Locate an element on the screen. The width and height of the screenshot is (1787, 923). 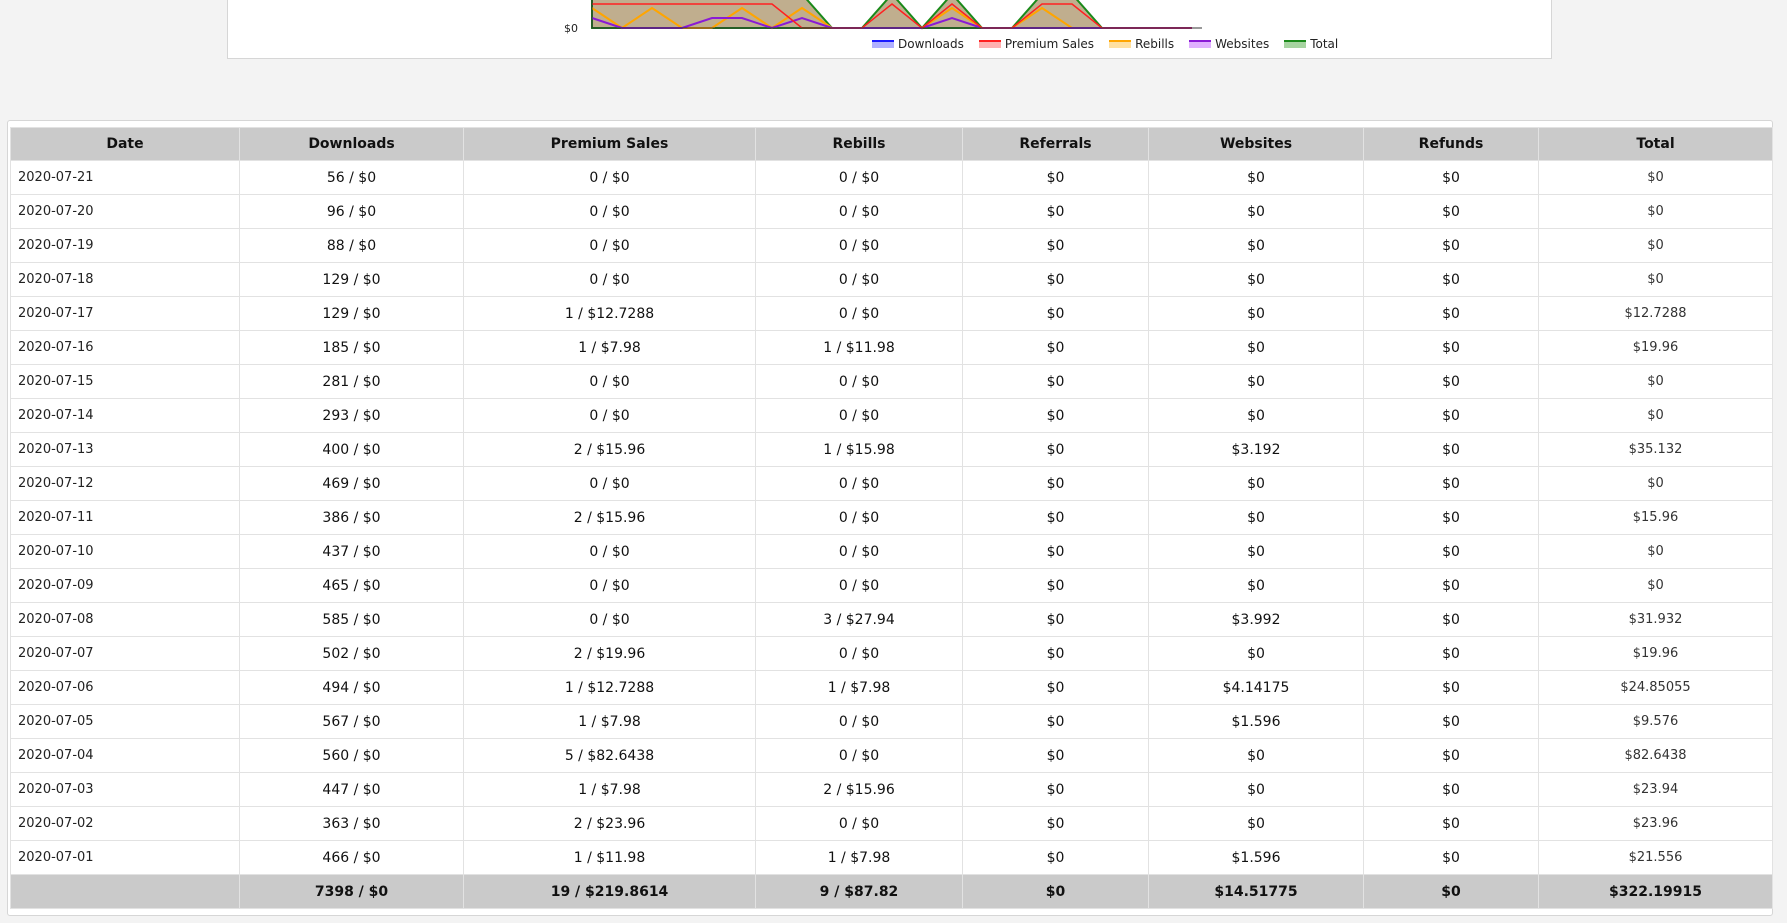
cell-date: 2020-07-12 is located at coordinates (125, 483).